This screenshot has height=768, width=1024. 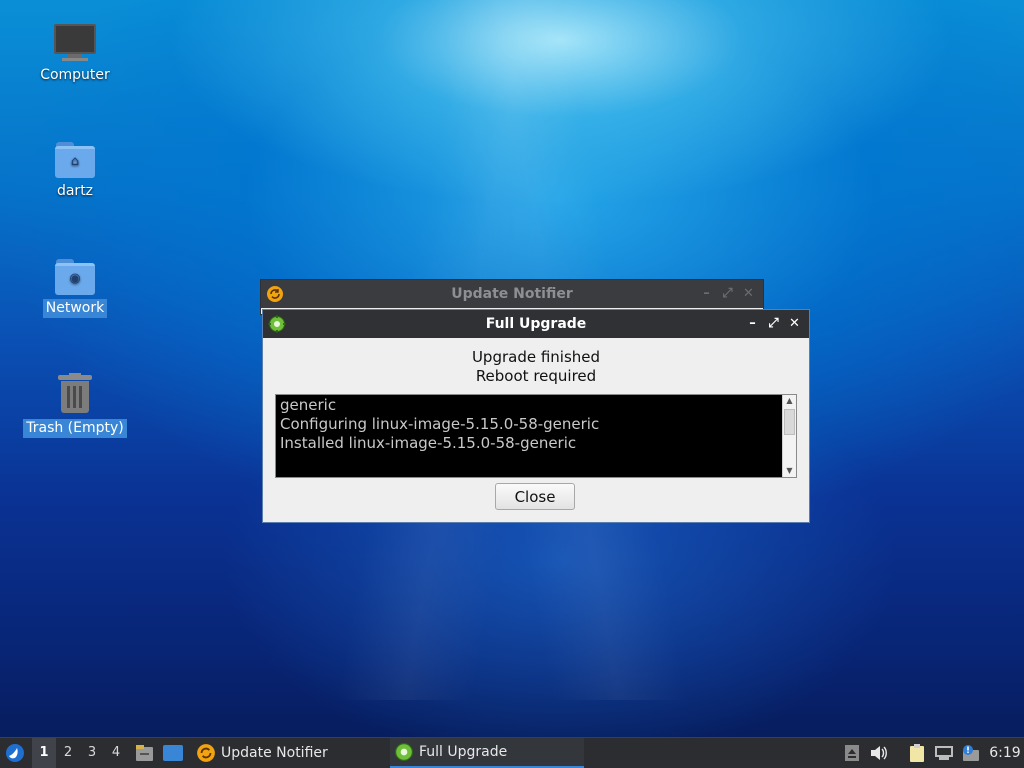 I want to click on desktop-icon-network: ◉ Network, so click(x=75, y=287).